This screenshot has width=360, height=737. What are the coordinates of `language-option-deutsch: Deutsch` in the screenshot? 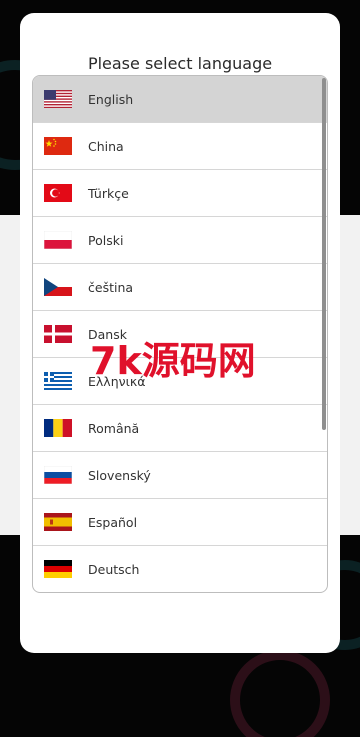 It's located at (180, 569).